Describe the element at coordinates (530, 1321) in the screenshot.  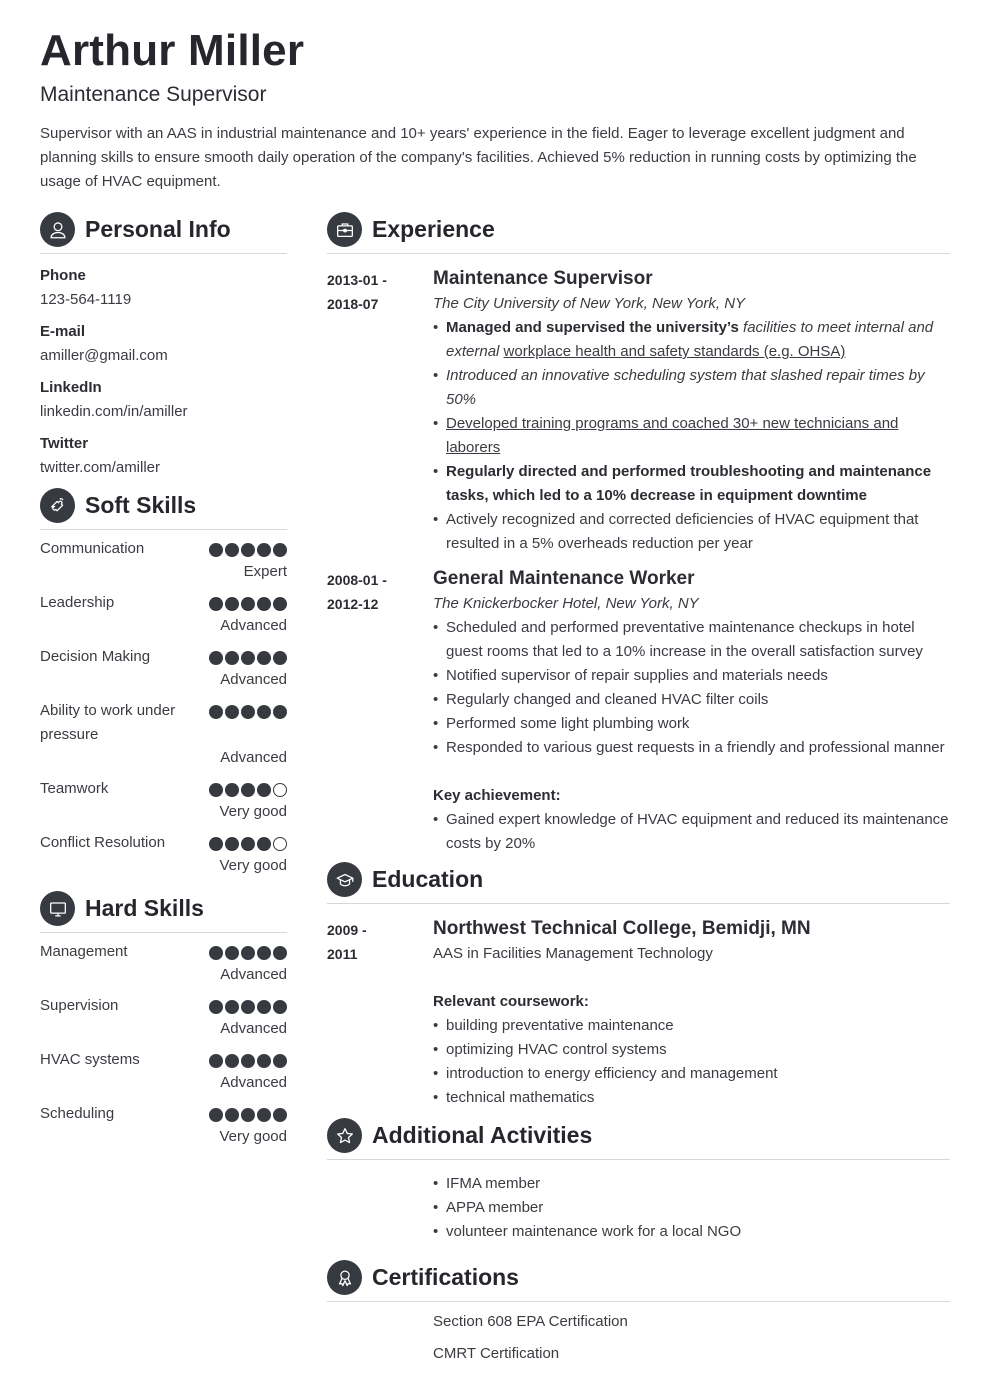
I see `certification-item: Section 608 EPA Certification` at that location.